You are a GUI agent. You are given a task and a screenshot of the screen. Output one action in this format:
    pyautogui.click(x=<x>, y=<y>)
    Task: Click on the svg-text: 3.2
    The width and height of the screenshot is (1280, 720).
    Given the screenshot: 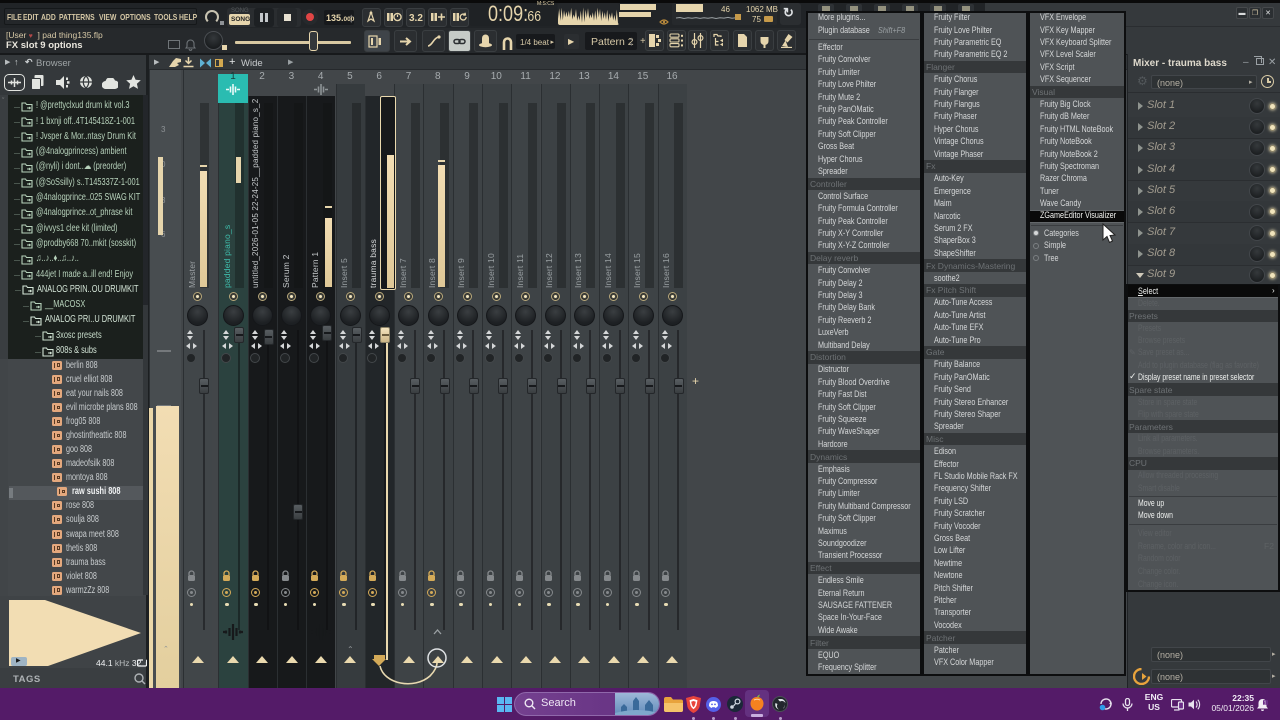 What is the action you would take?
    pyautogui.click(x=416, y=18)
    